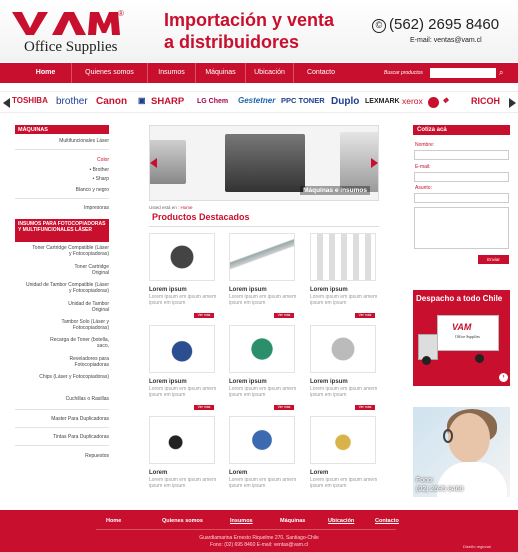  What do you see at coordinates (504, 73) in the screenshot?
I see `search-icon: ⌕` at bounding box center [504, 73].